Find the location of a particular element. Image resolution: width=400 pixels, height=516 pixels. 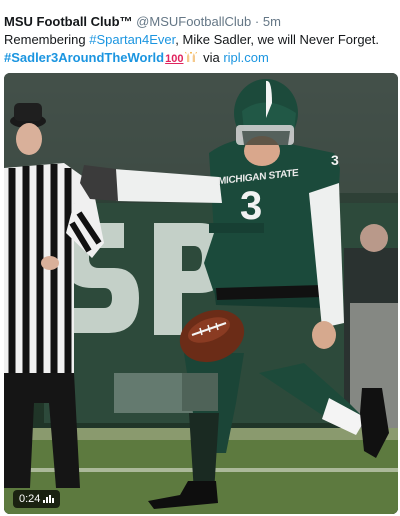

tweet-timestamp: 5m is located at coordinates (272, 21).